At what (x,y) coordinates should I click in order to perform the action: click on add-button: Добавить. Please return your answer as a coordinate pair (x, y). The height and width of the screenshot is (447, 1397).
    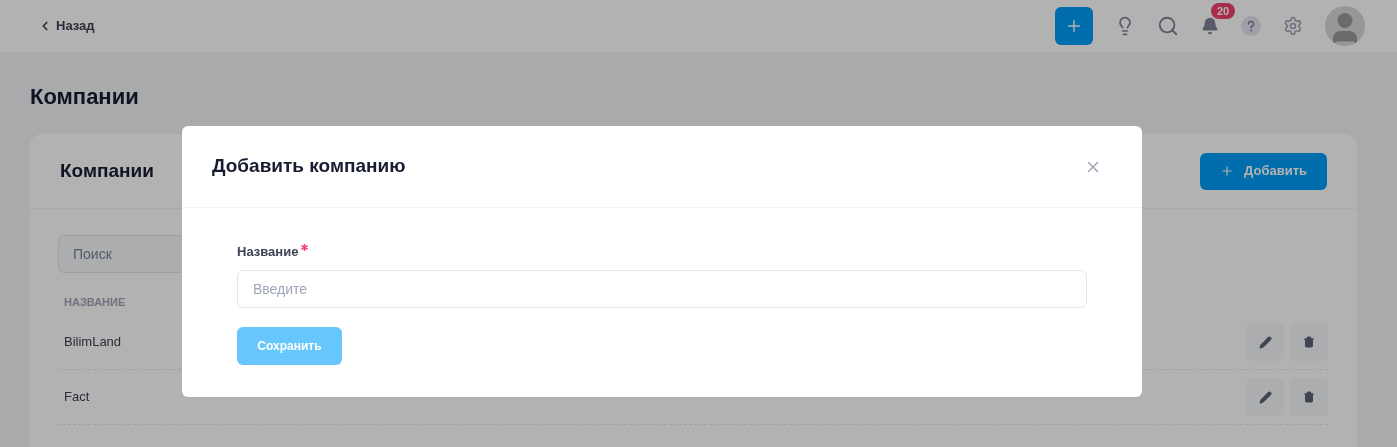
    Looking at the image, I should click on (1263, 171).